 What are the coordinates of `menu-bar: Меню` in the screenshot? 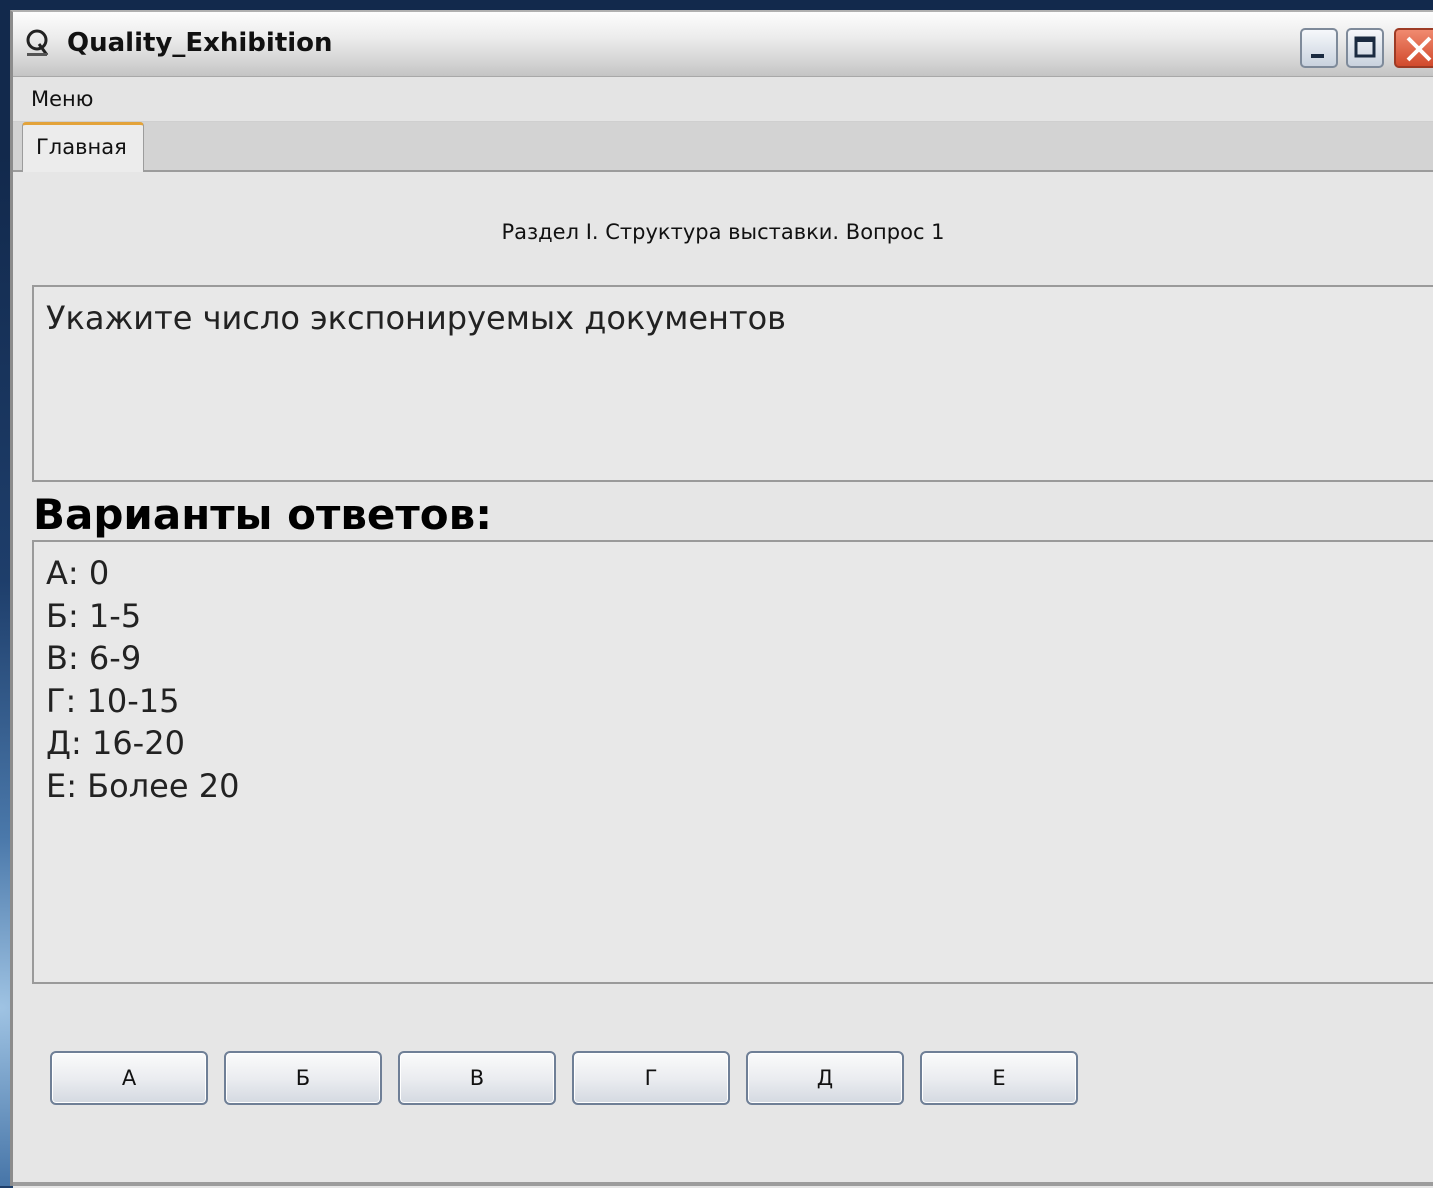 It's located at (723, 99).